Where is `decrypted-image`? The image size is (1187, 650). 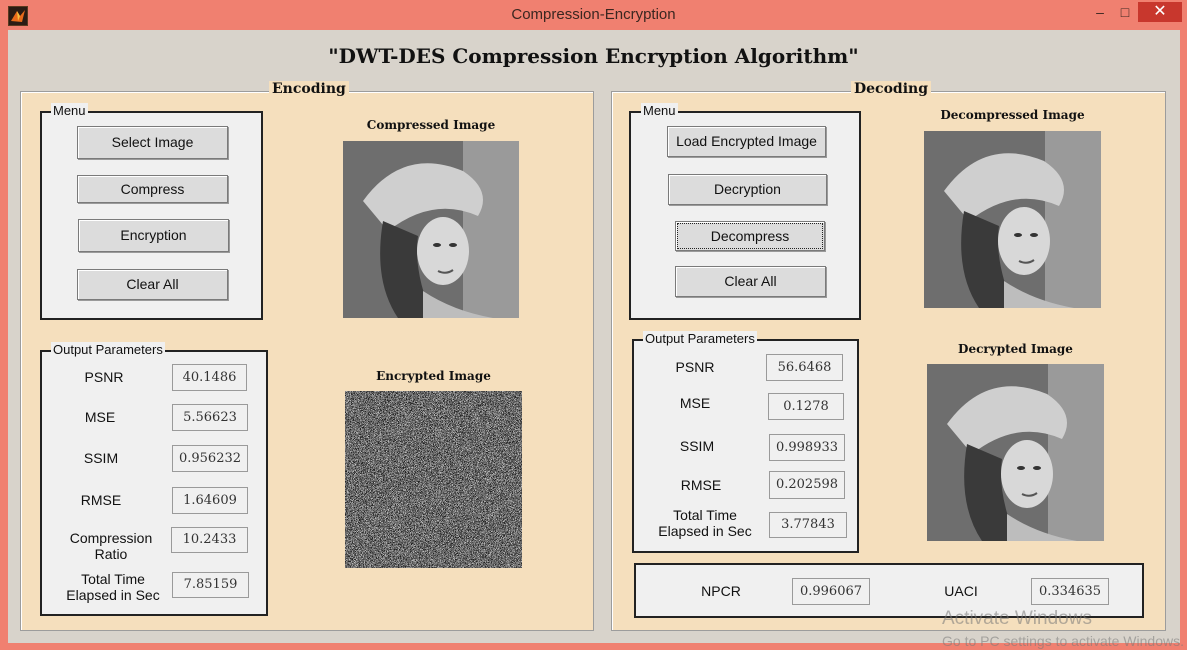
decrypted-image is located at coordinates (1015, 452).